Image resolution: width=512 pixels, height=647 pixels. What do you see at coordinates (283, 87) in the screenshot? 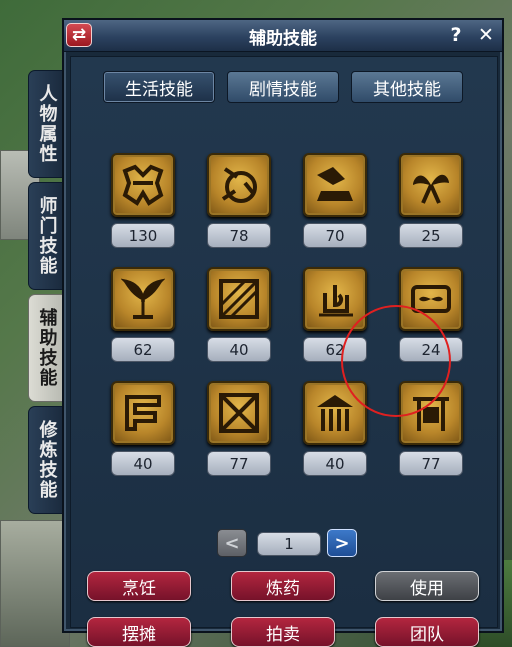
I see `tab-story-skills: 剧情技能` at bounding box center [283, 87].